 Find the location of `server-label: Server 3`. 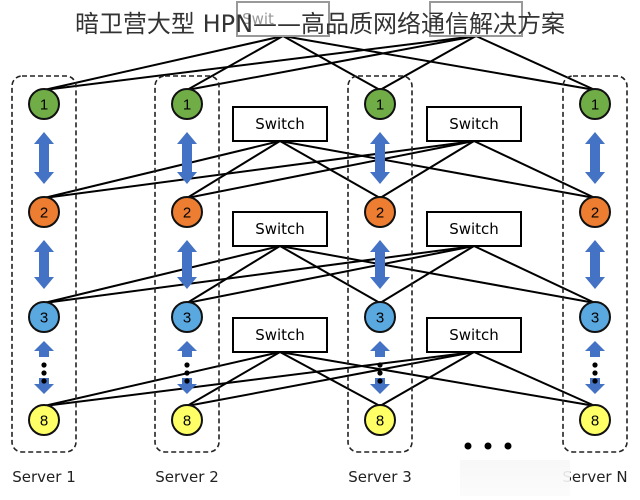

server-label: Server 3 is located at coordinates (380, 477).